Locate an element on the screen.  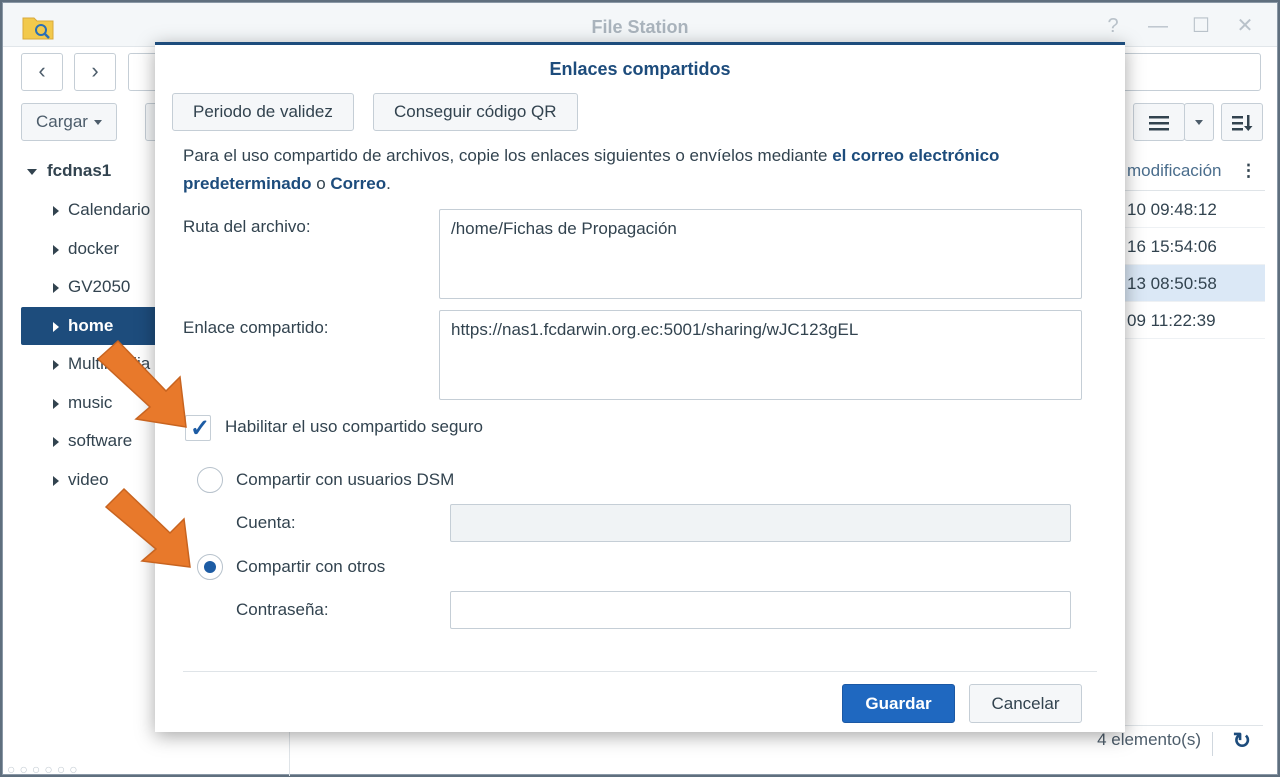
view-dropdown-button is located at coordinates (1199, 122).